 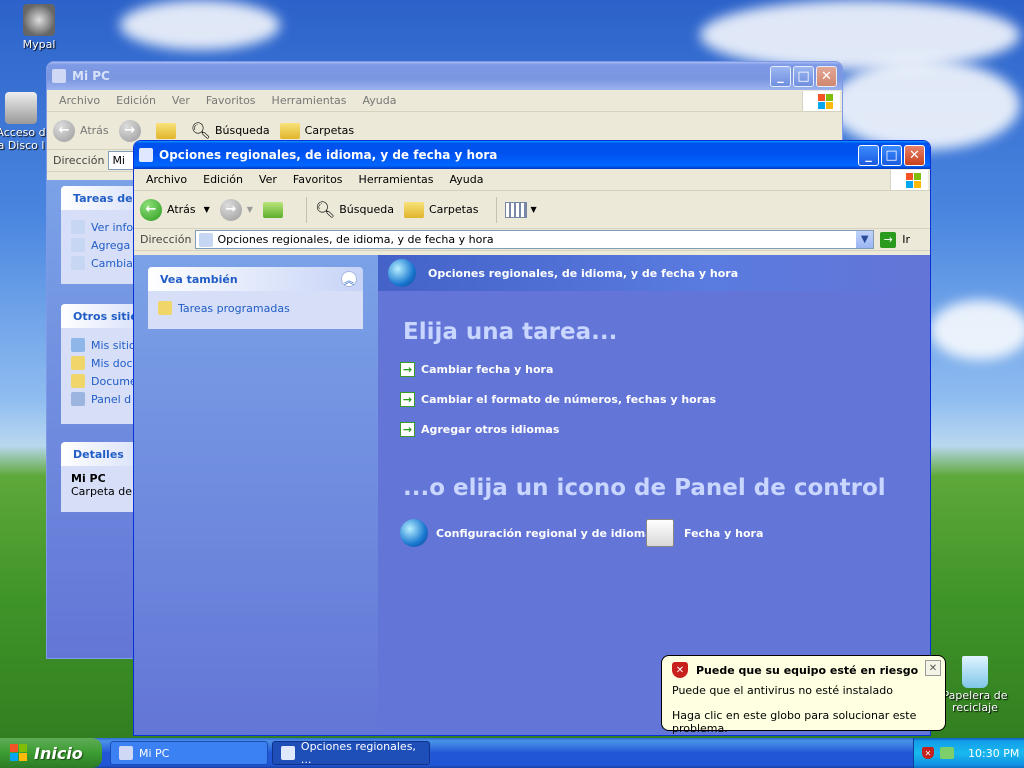 What do you see at coordinates (476, 369) in the screenshot?
I see `task-change-date-time: → Cambiar fecha y hora` at bounding box center [476, 369].